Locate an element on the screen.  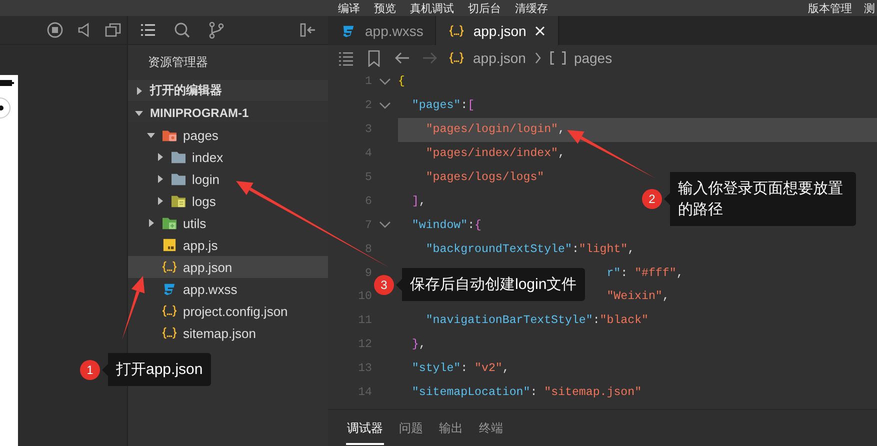
brackets-icon is located at coordinates (558, 57).